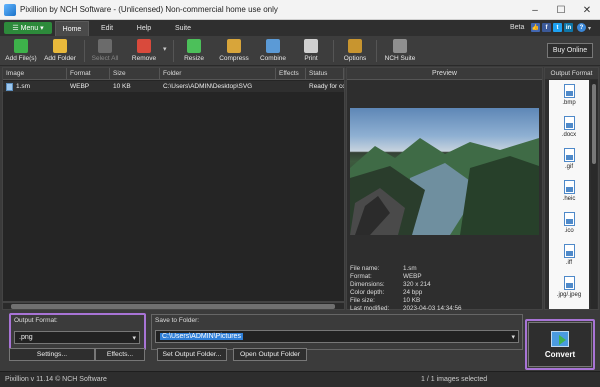 This screenshot has width=600, height=387. Describe the element at coordinates (35, 86) in the screenshot. I see `cell-image: 1.sm` at that location.